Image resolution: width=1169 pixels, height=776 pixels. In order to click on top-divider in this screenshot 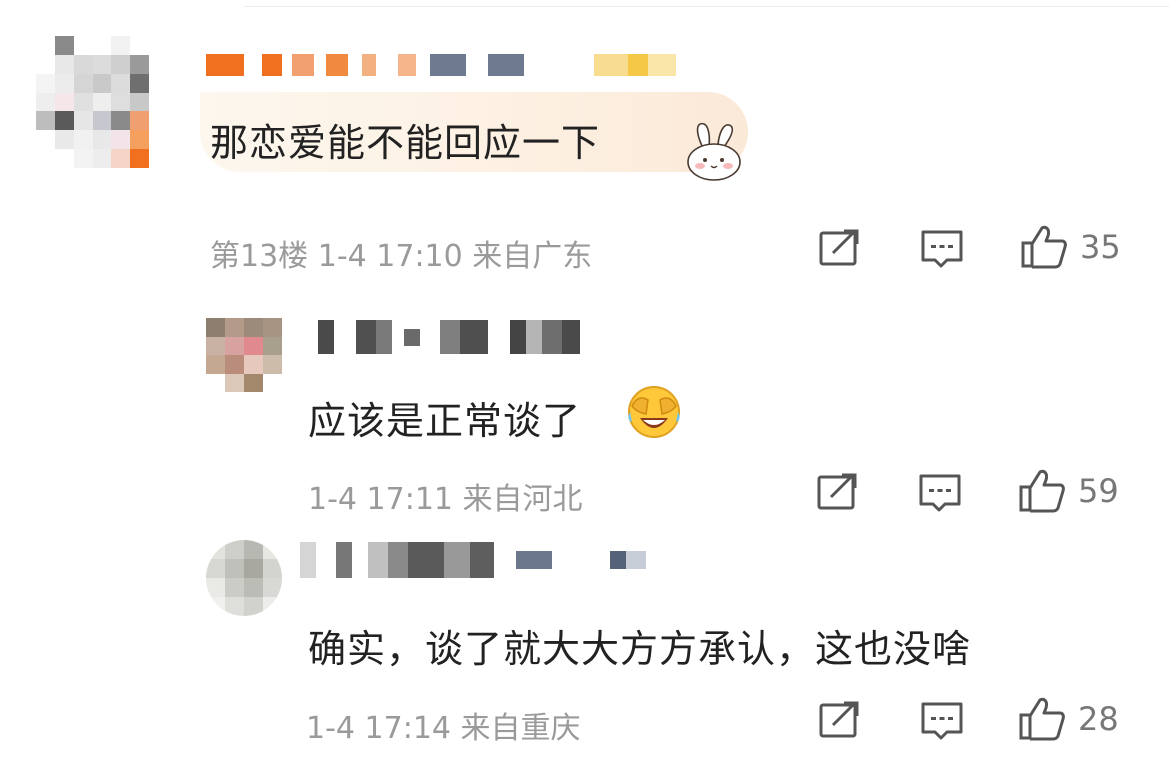, I will do `click(706, 6)`.